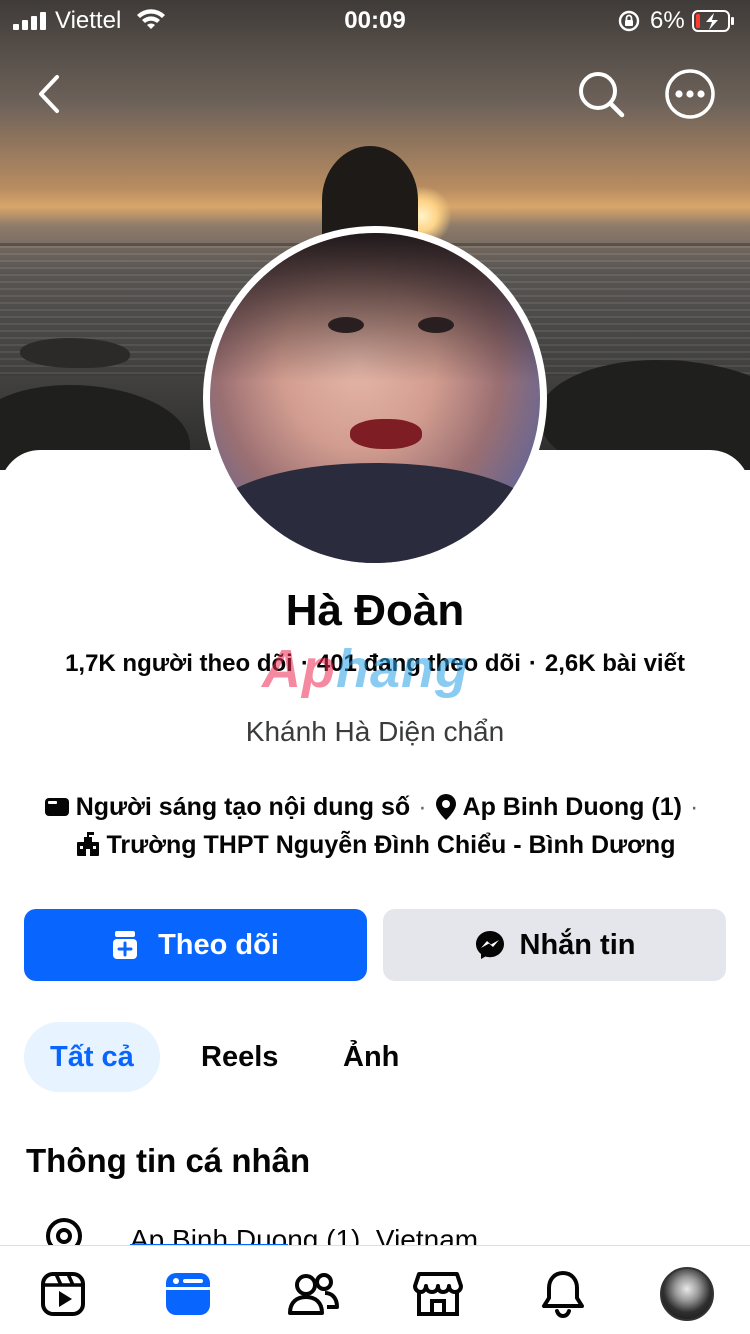  What do you see at coordinates (239, 1057) in the screenshot?
I see `tab-reels: Reels` at bounding box center [239, 1057].